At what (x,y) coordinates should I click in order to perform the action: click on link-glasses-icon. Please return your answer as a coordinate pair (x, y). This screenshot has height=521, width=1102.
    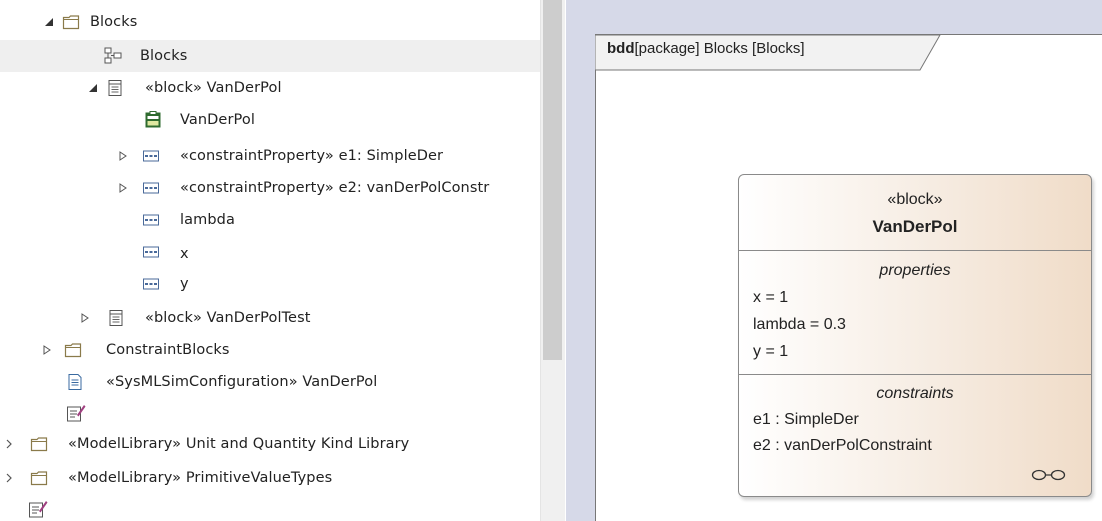
    Looking at the image, I should click on (1049, 475).